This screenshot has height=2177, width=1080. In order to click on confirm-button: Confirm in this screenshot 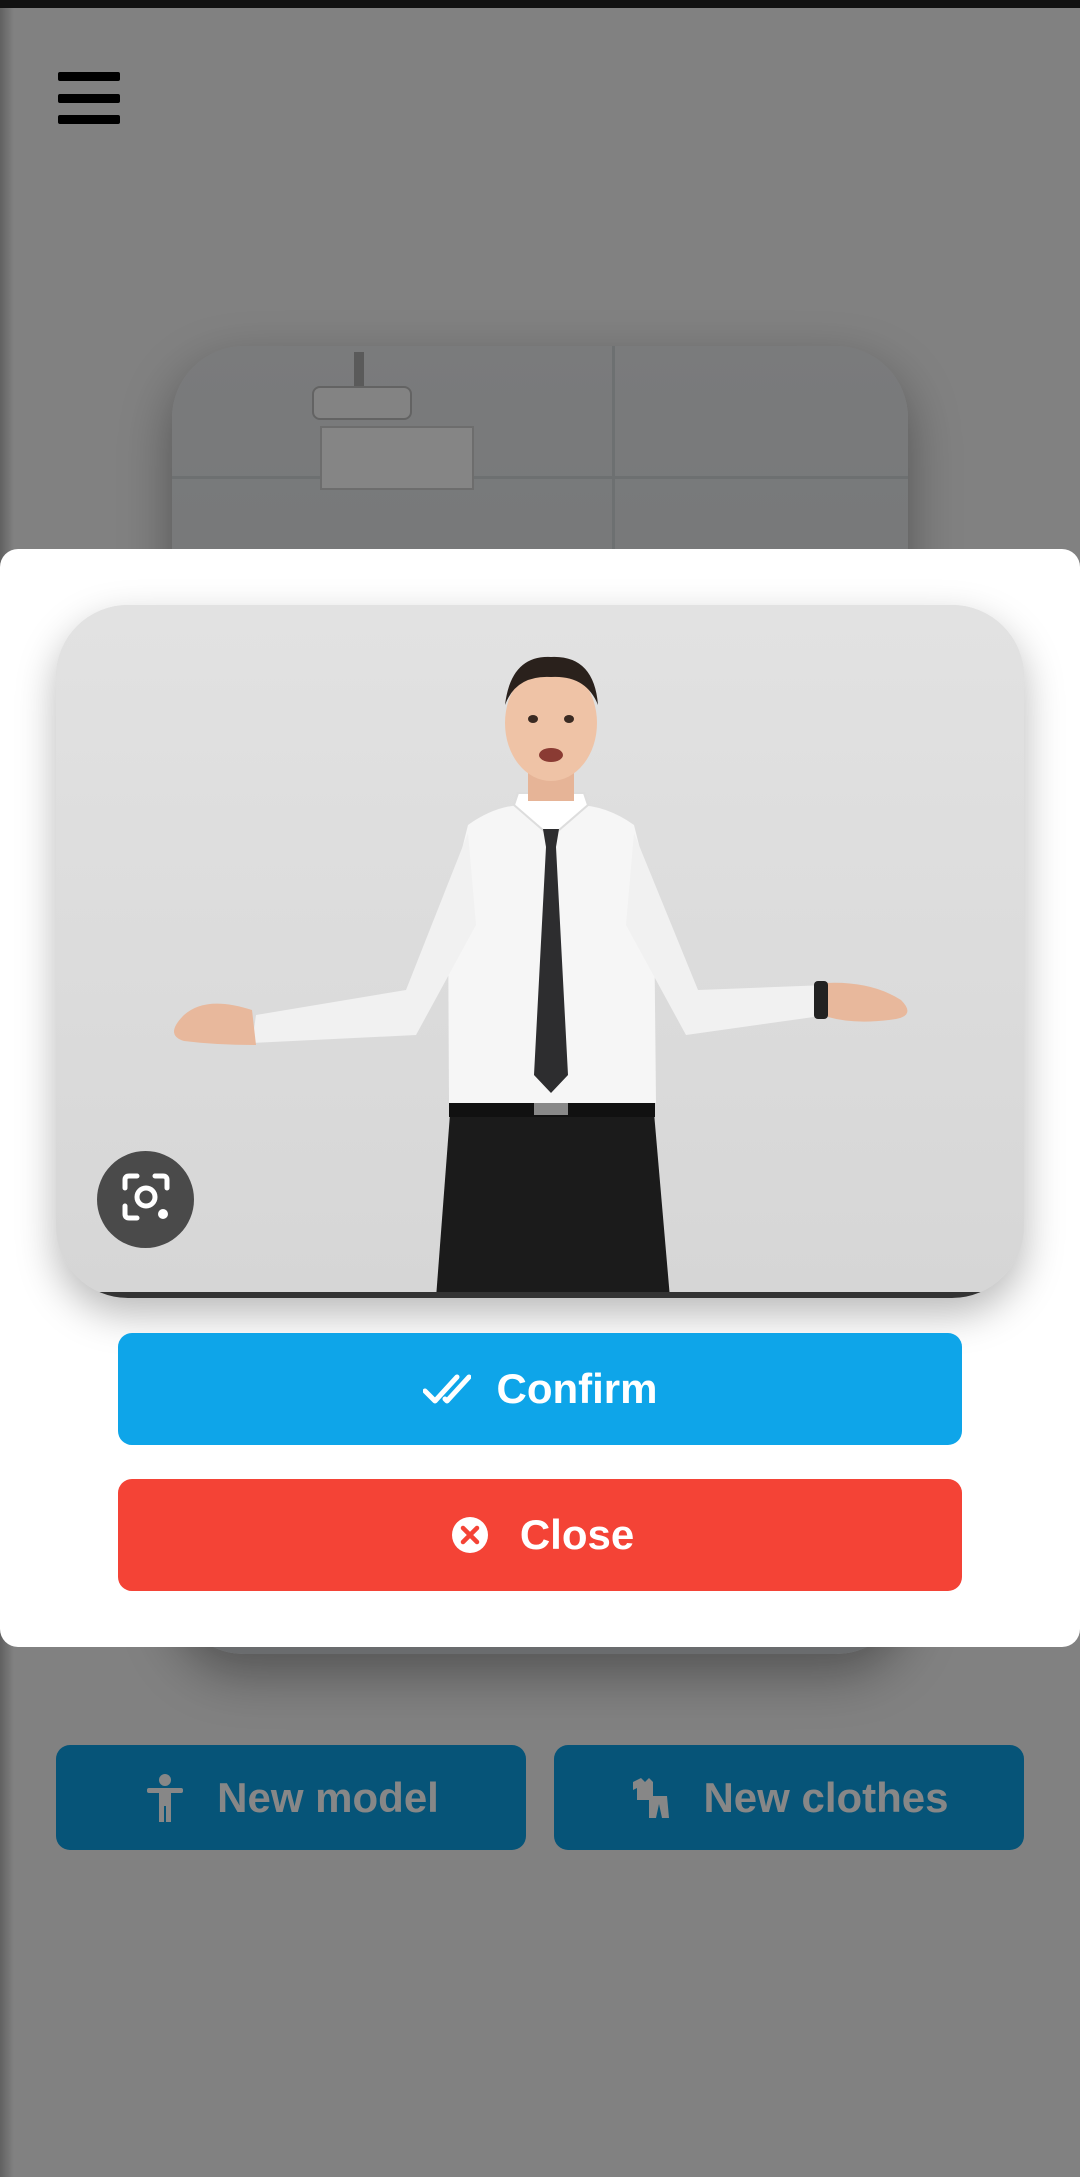, I will do `click(540, 1389)`.